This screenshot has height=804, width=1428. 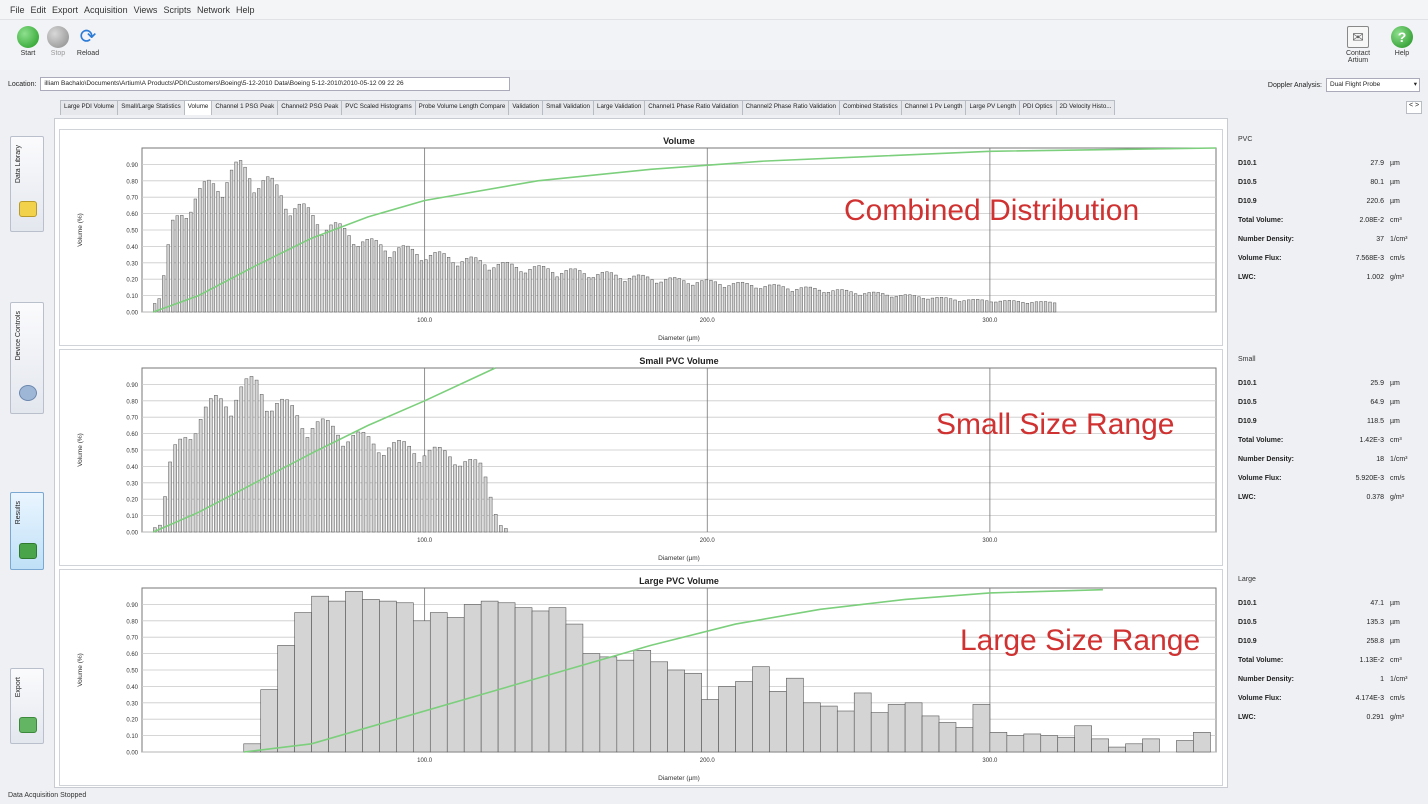 I want to click on tab-large-validation: Large Validation, so click(x=619, y=107).